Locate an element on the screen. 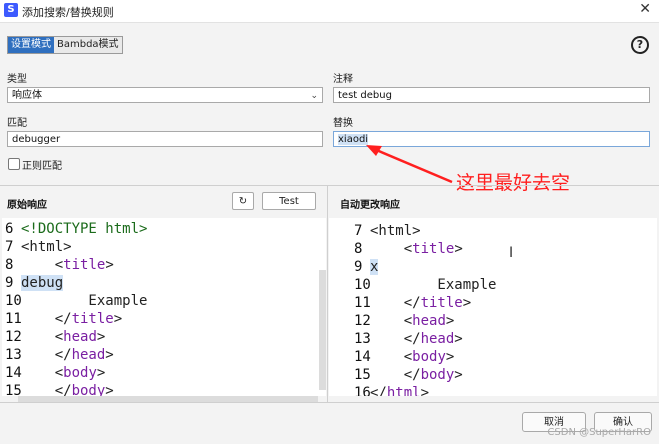 Image resolution: width=659 pixels, height=444 pixels. footer-divider is located at coordinates (329, 402).